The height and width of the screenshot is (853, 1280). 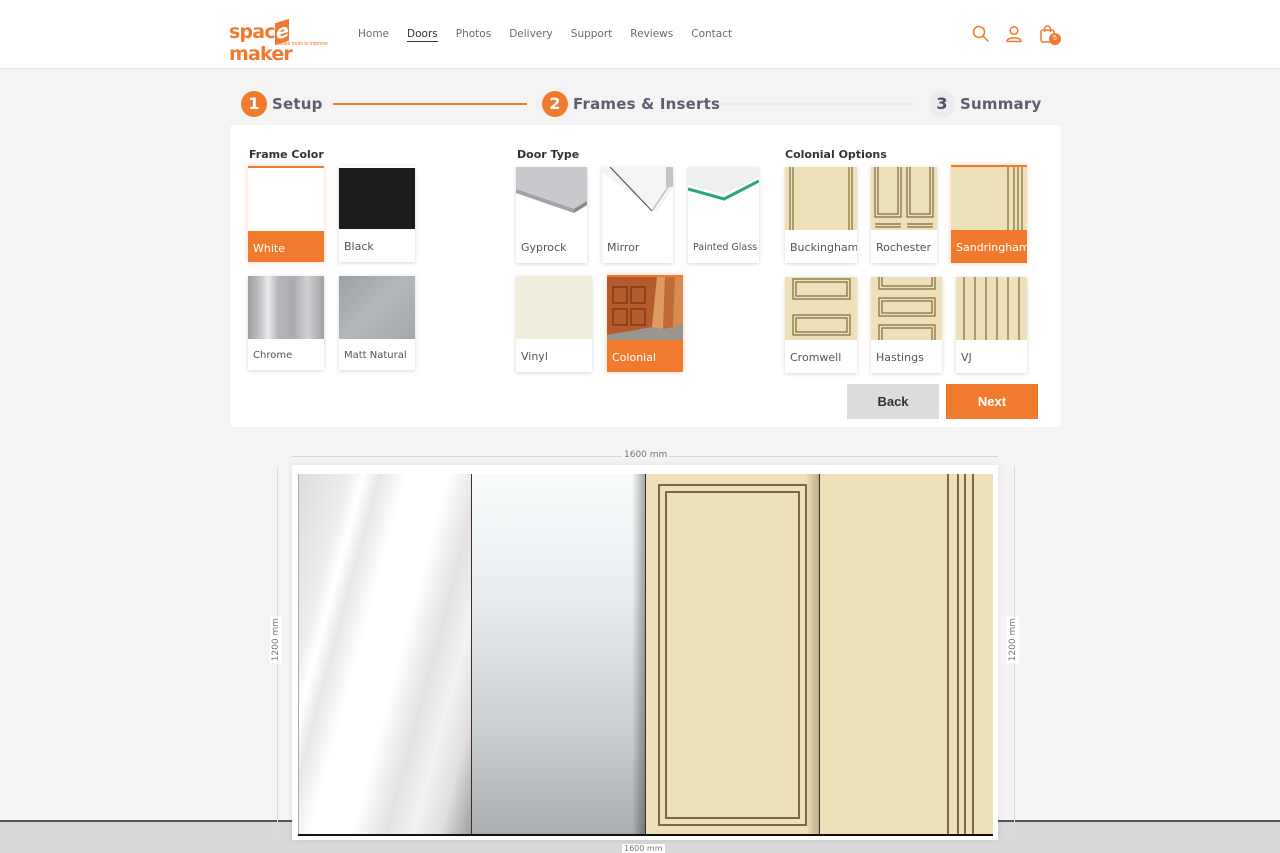 I want to click on door-type-vinyl: Vinyl, so click(x=554, y=324).